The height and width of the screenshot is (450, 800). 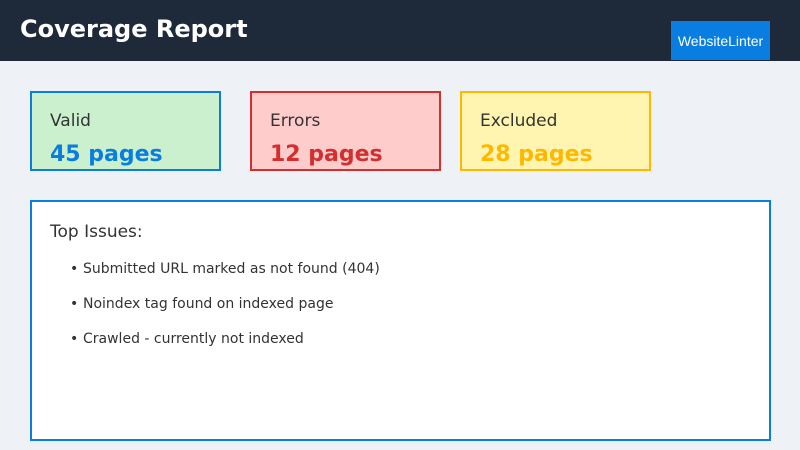 I want to click on issue-item: • Noindex tag found on indexed page, so click(x=225, y=310).